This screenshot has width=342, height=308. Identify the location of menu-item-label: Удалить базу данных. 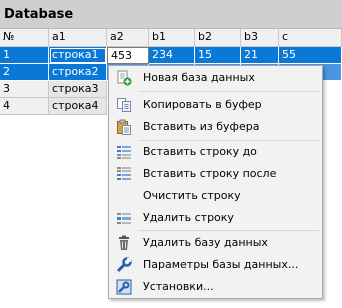
(205, 242).